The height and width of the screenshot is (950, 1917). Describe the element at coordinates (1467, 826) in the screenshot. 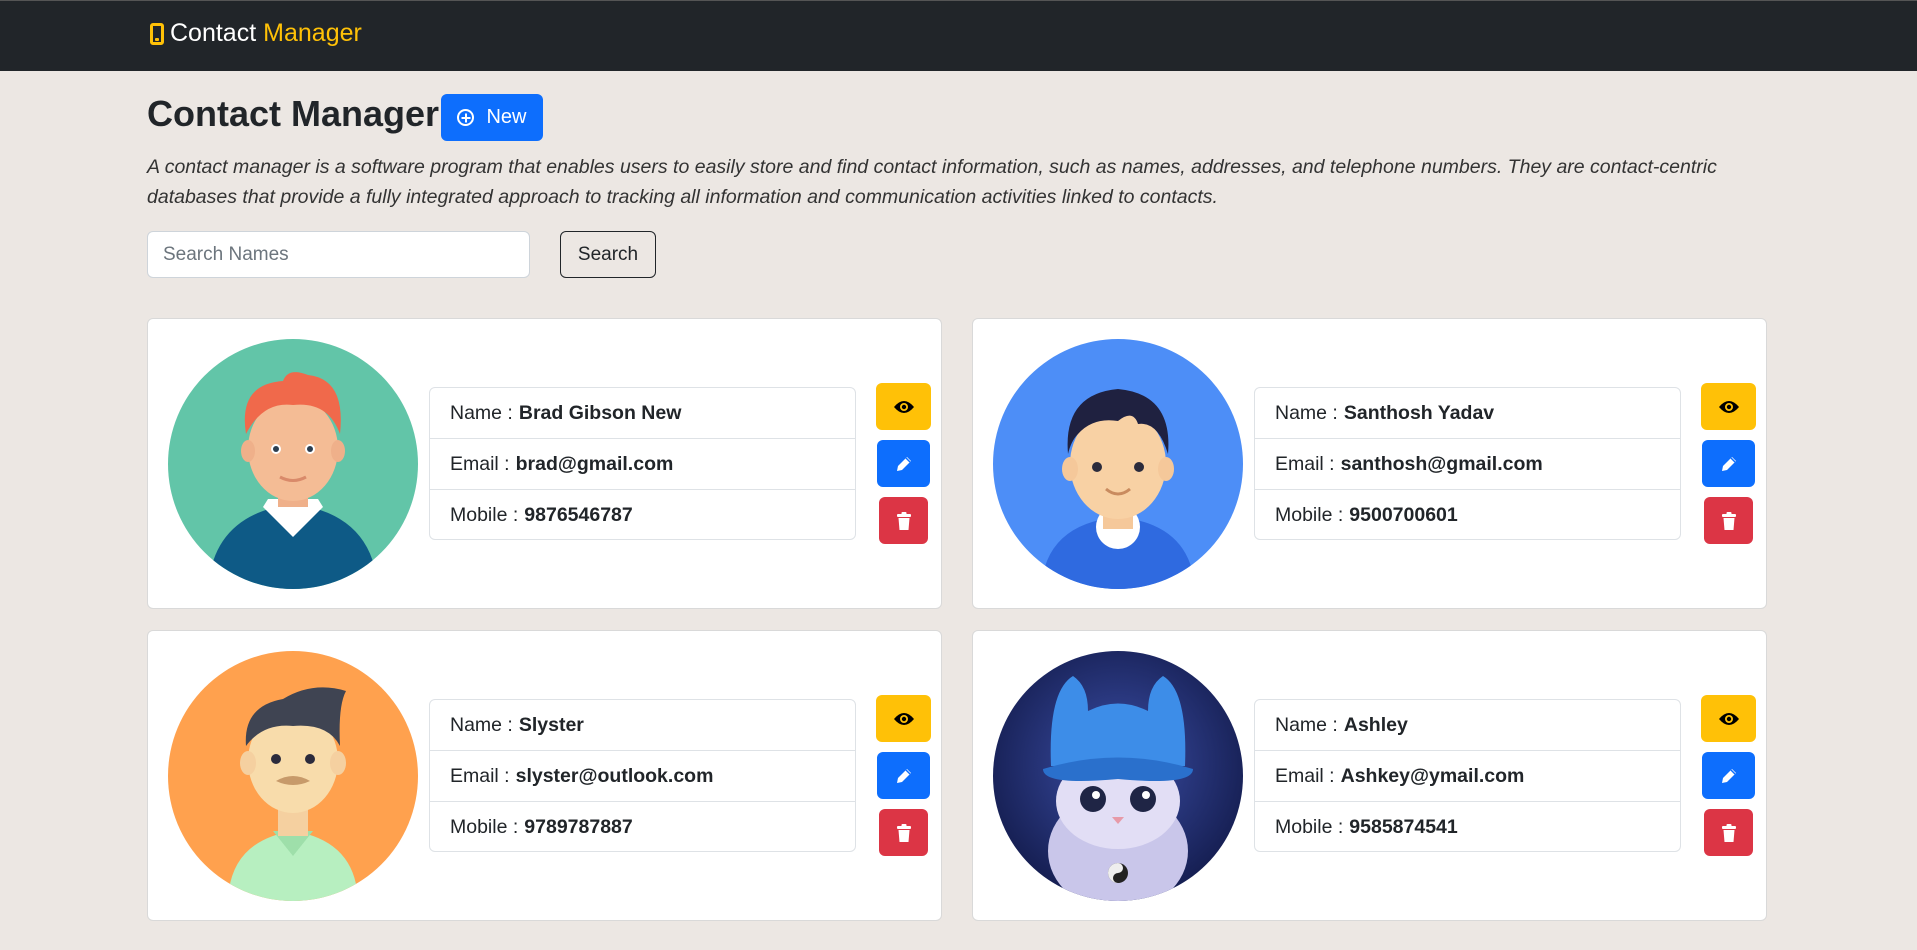

I see `contact-mobile-row: Mobile : 9585874541` at that location.